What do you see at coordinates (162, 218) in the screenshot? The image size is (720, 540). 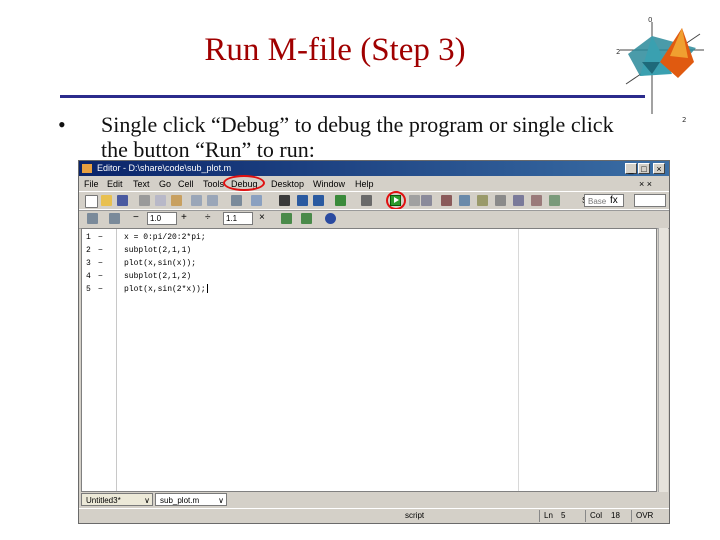 I see `cell-value-input-1: 1.0` at bounding box center [162, 218].